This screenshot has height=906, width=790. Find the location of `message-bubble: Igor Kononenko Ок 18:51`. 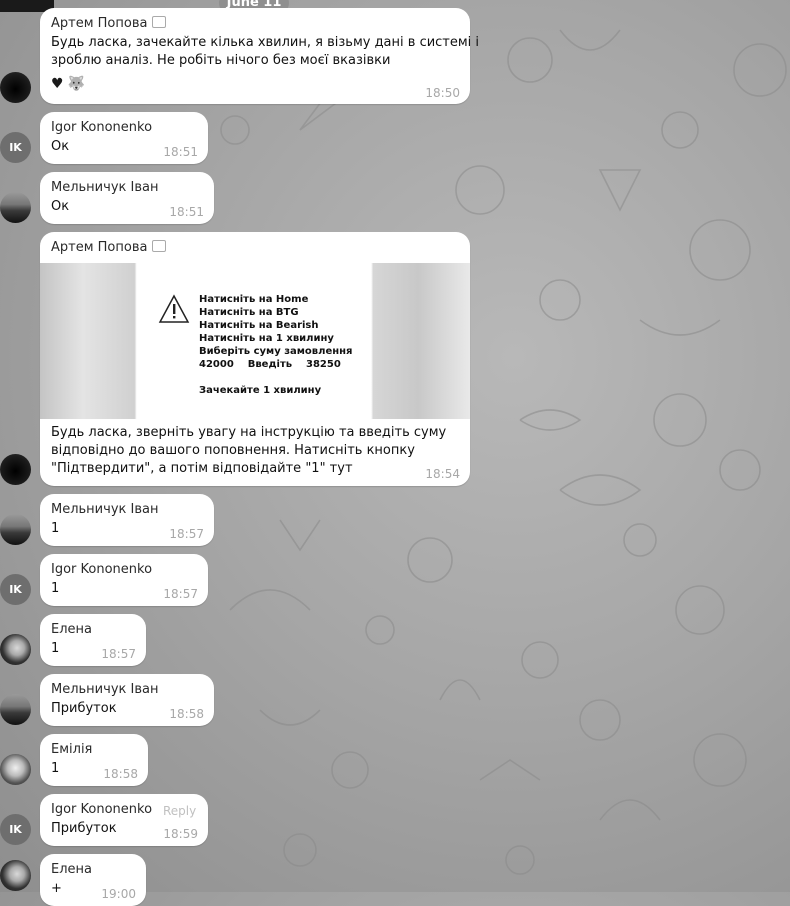

message-bubble: Igor Kononenko Ок 18:51 is located at coordinates (124, 138).